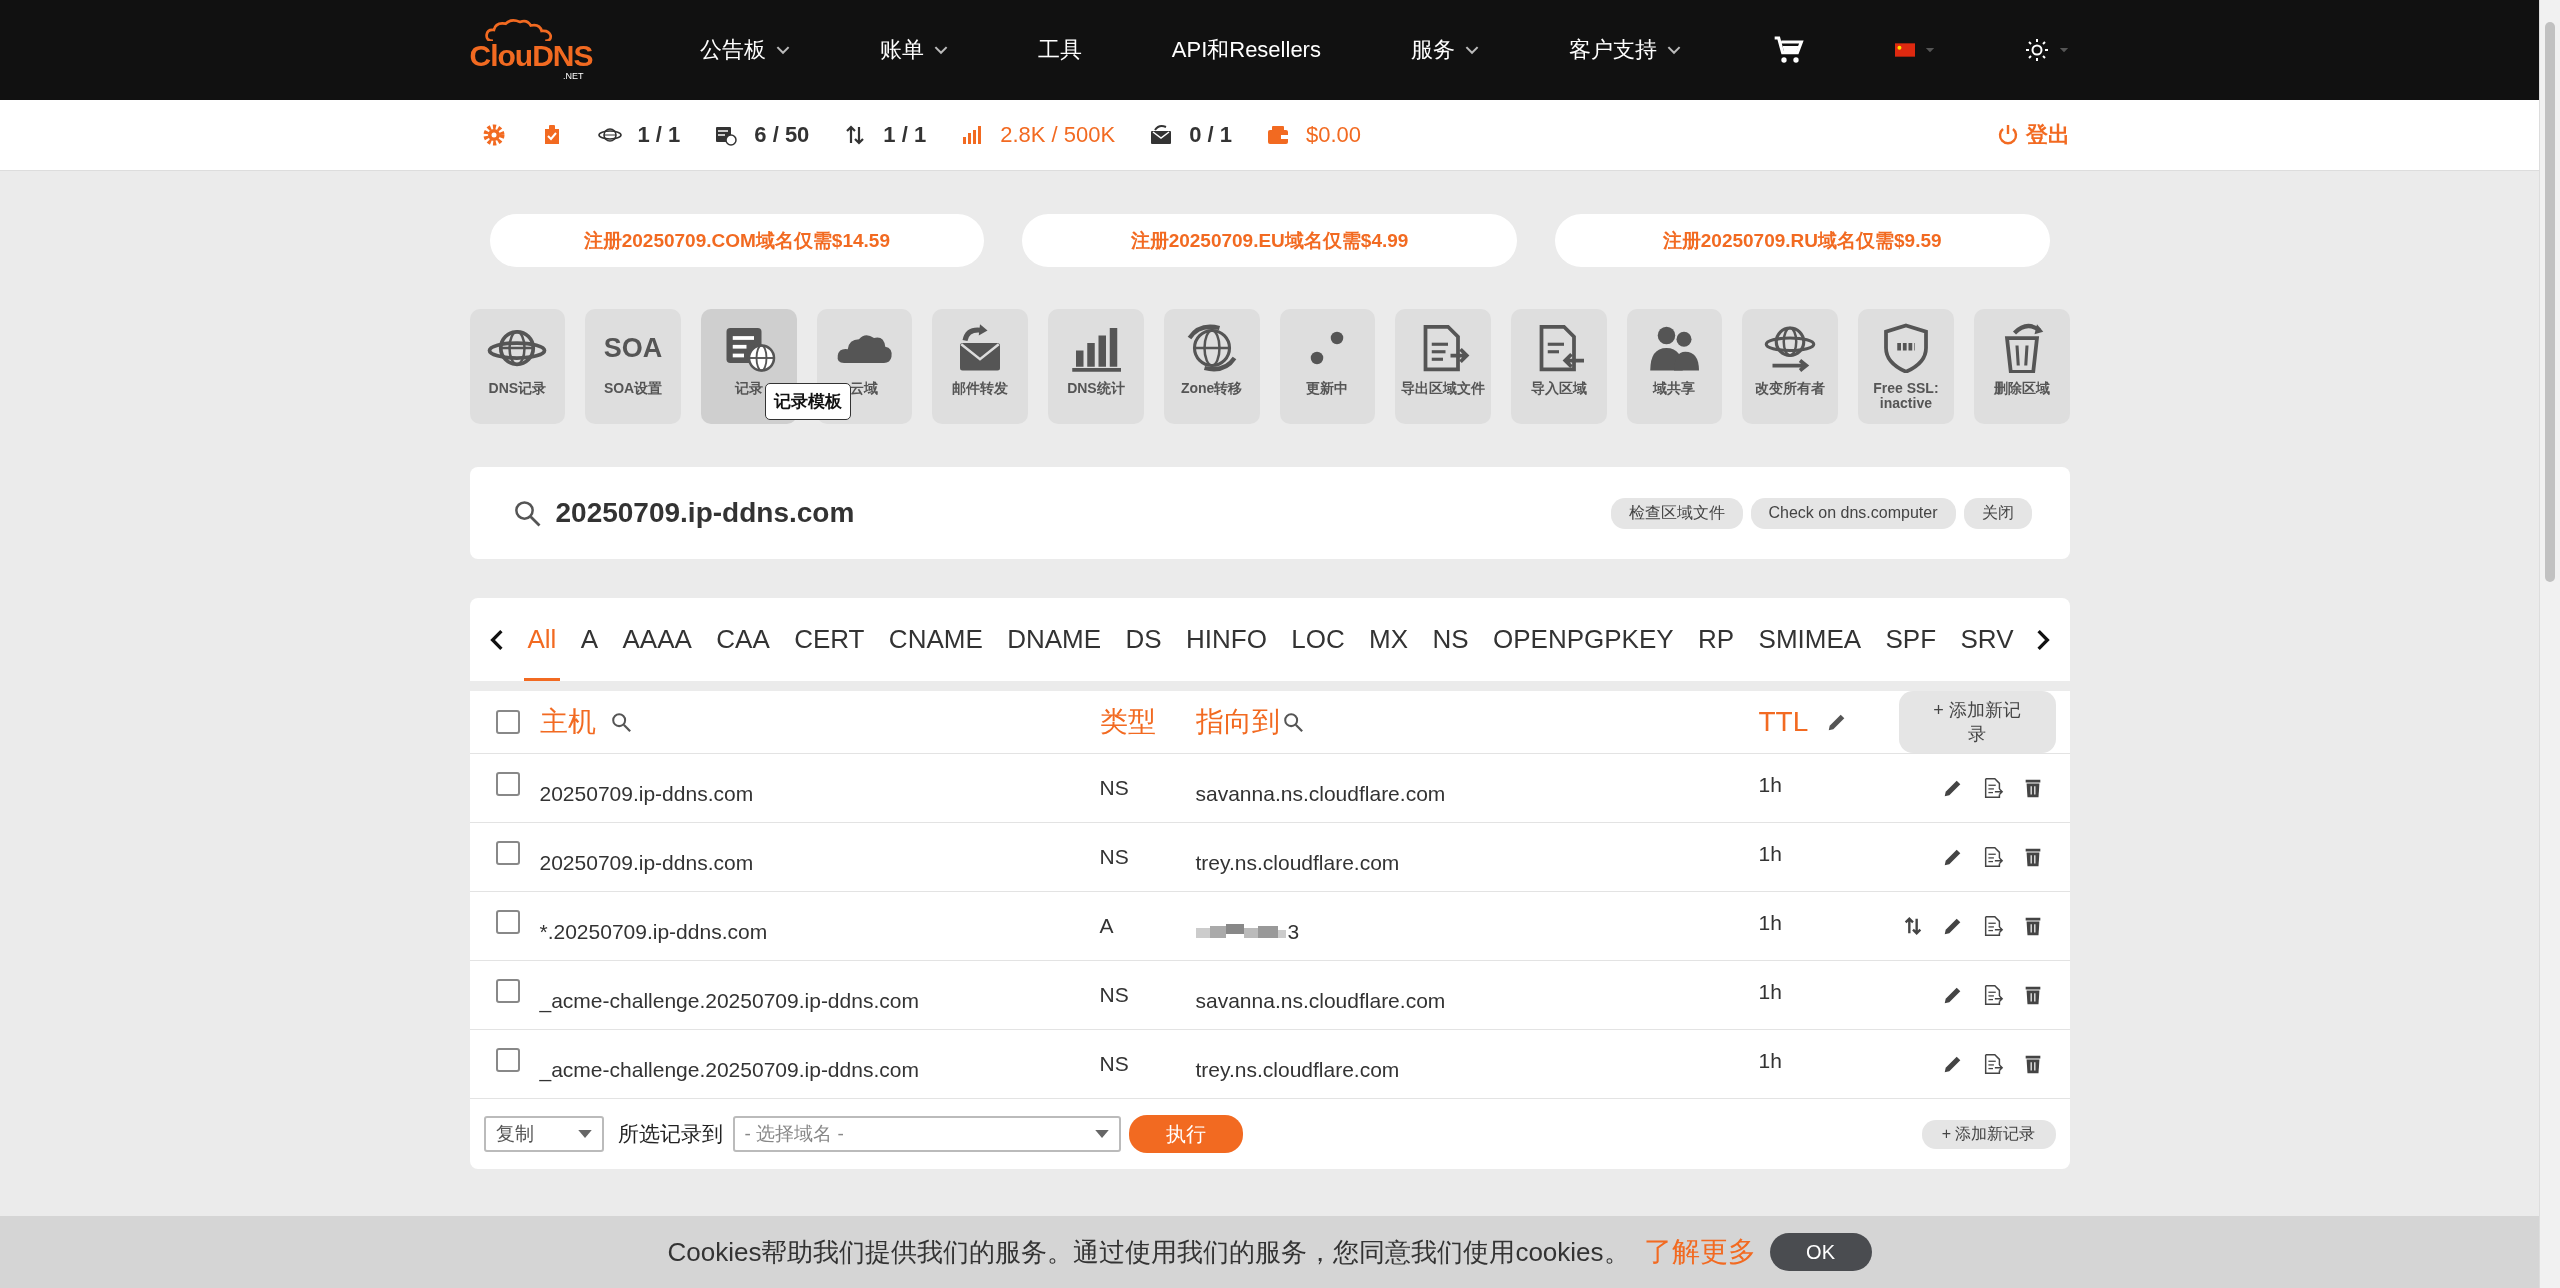 Image resolution: width=2560 pixels, height=1288 pixels. Describe the element at coordinates (1237, 722) in the screenshot. I see `column-header: 指向到` at that location.